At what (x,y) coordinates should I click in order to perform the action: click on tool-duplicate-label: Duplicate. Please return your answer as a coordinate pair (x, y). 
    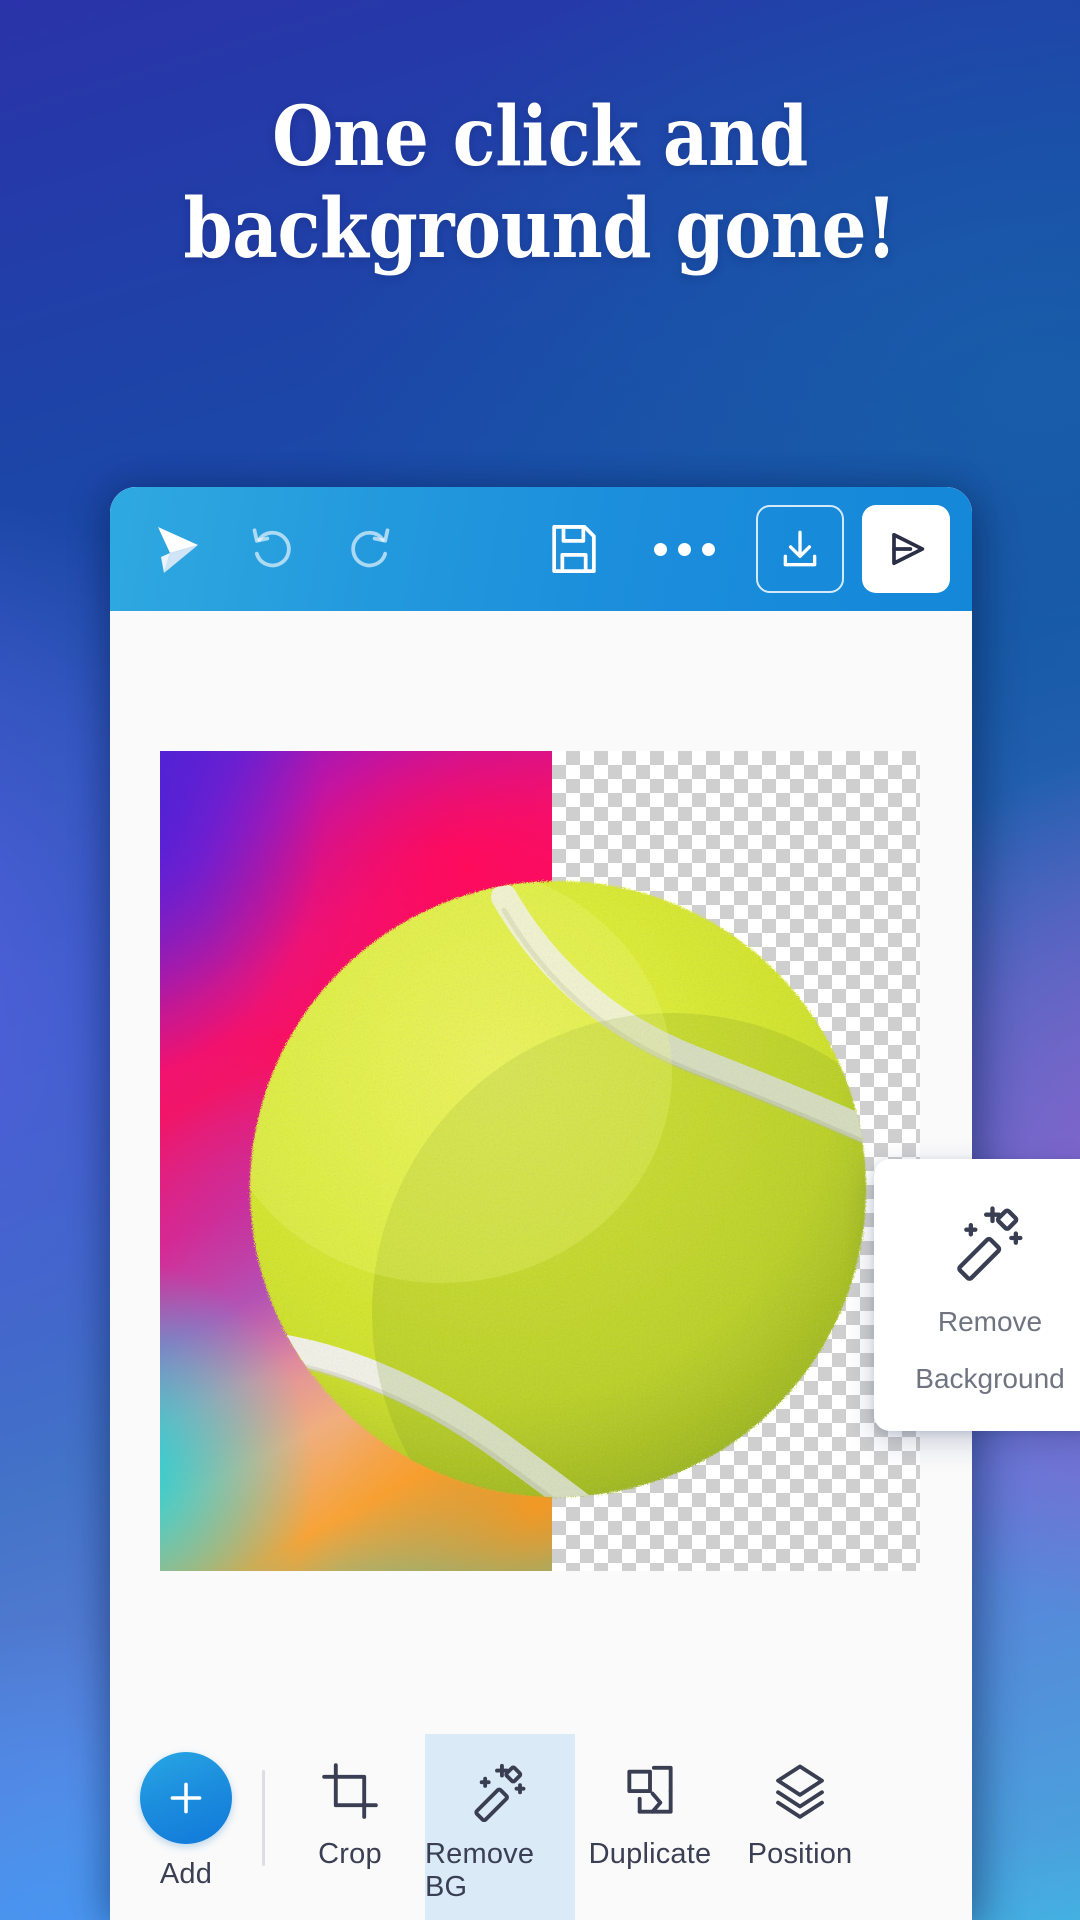
    Looking at the image, I should click on (650, 1854).